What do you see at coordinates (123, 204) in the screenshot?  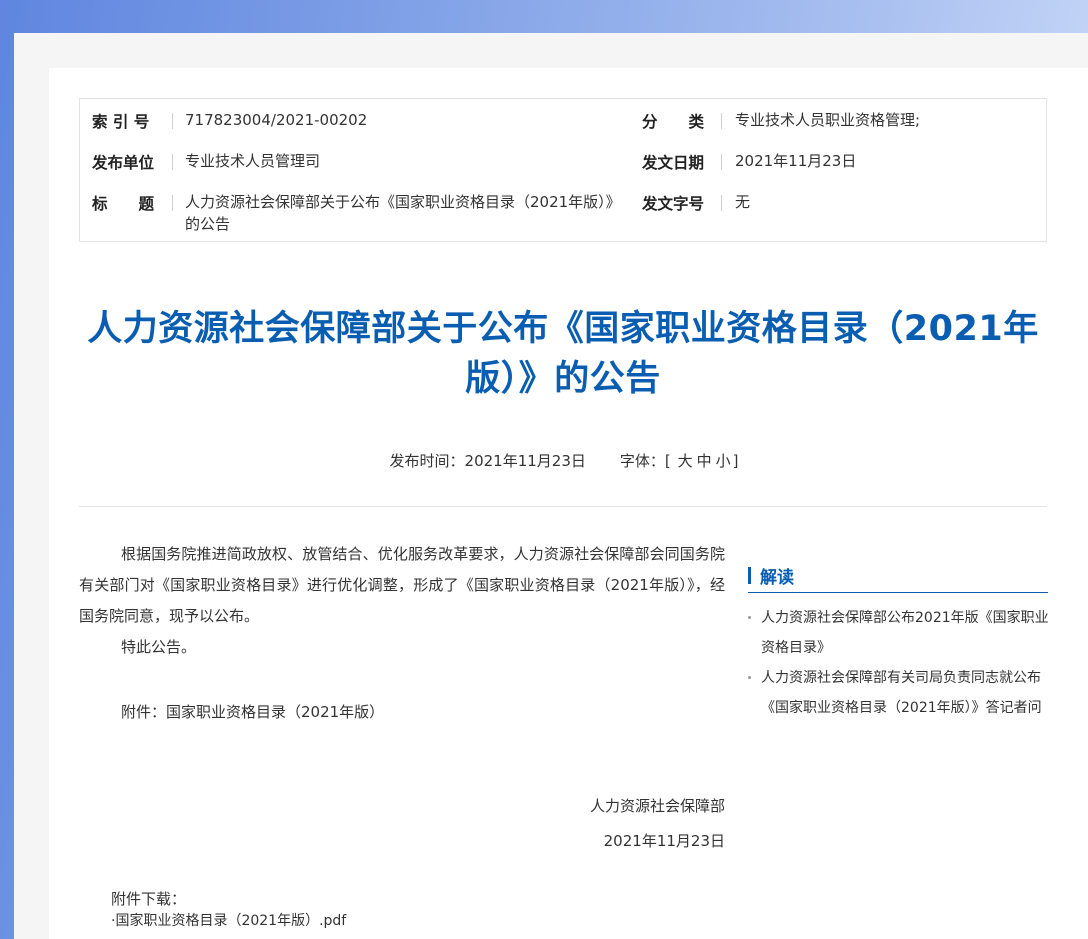 I see `meta-title-label: 标 题` at bounding box center [123, 204].